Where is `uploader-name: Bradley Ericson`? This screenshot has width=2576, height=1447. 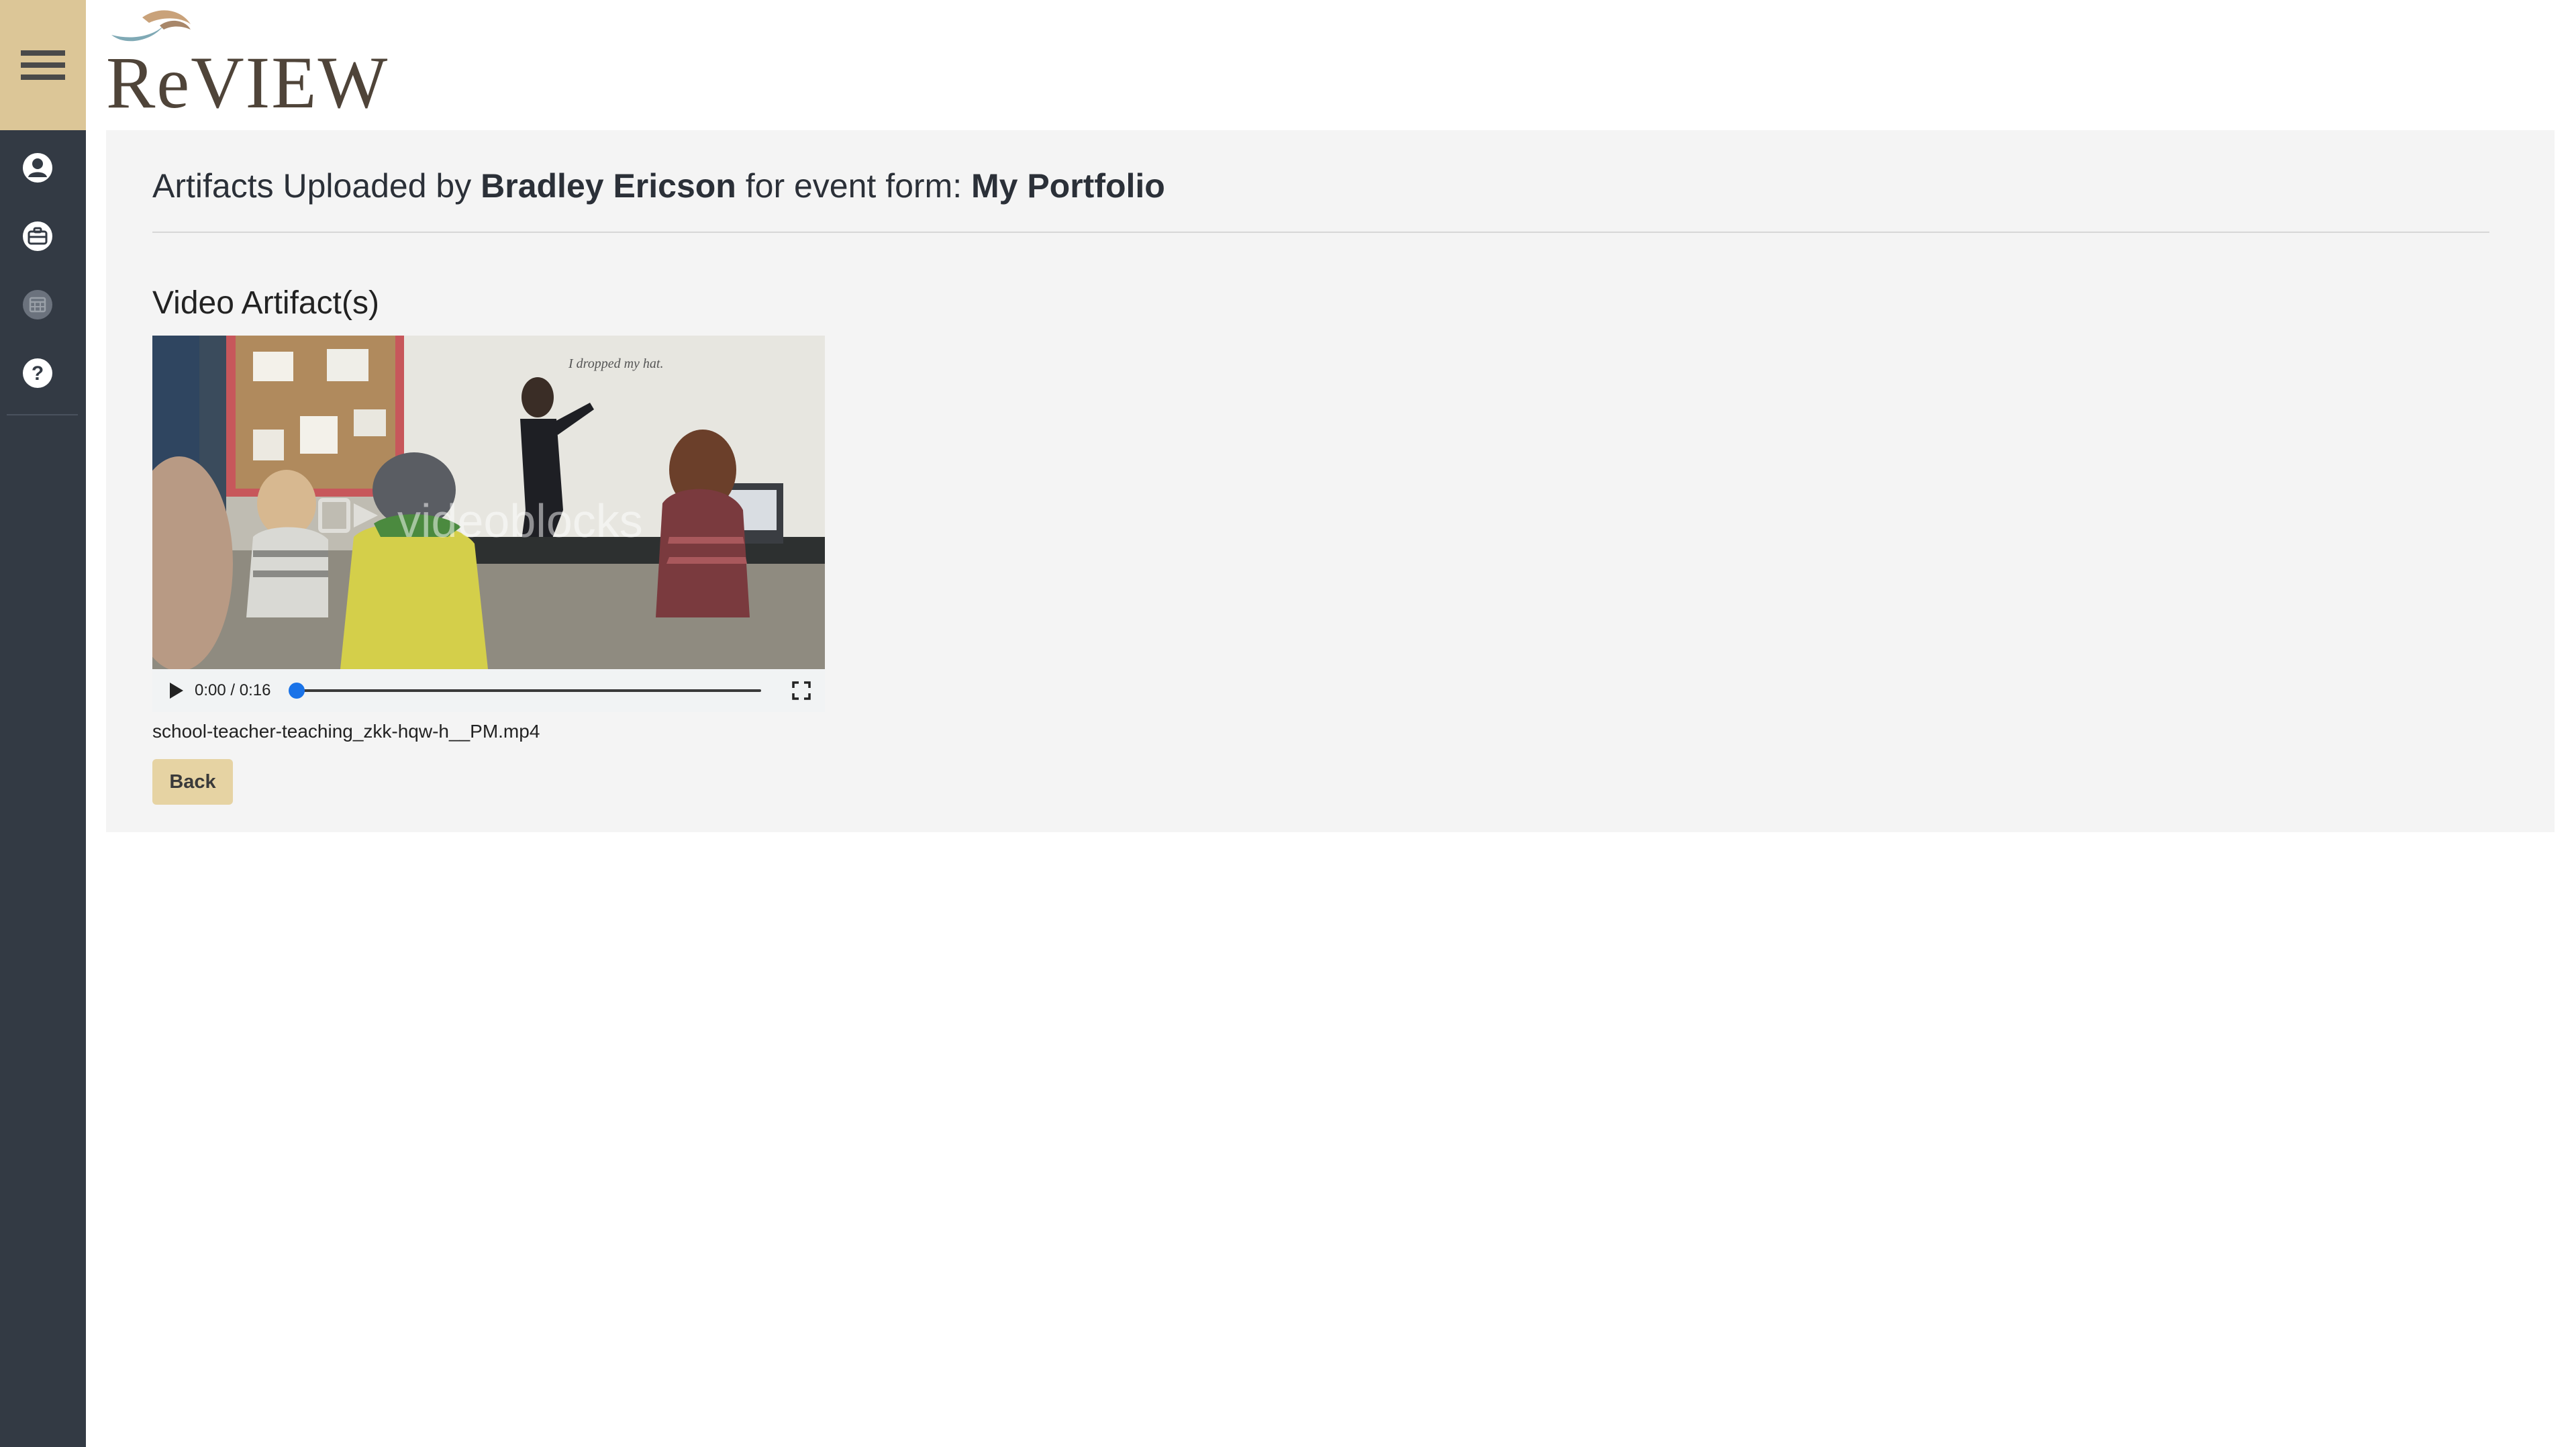
uploader-name: Bradley Ericson is located at coordinates (608, 186).